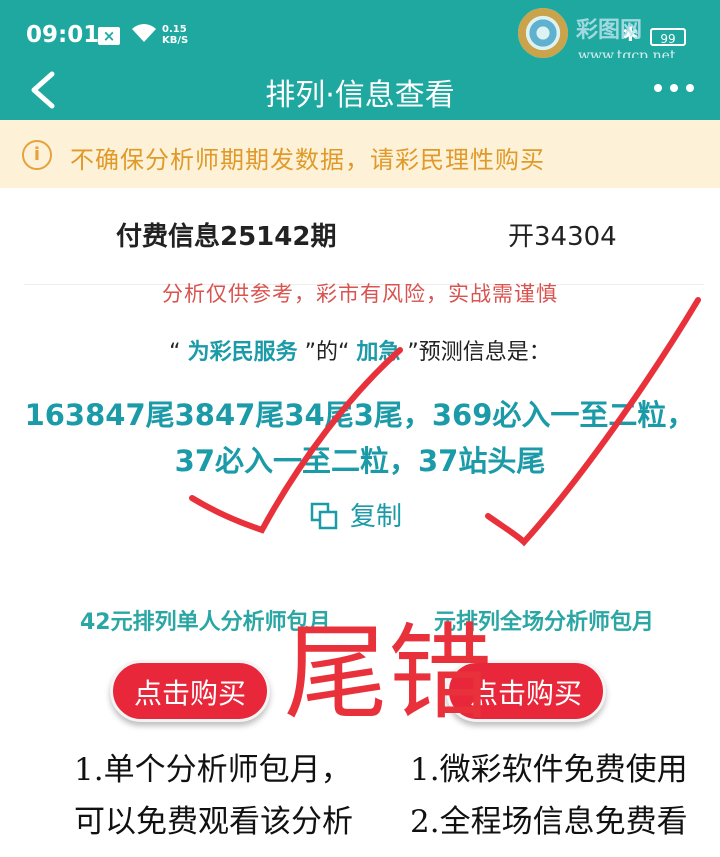 The width and height of the screenshot is (720, 857). What do you see at coordinates (324, 516) in the screenshot?
I see `copy-icon` at bounding box center [324, 516].